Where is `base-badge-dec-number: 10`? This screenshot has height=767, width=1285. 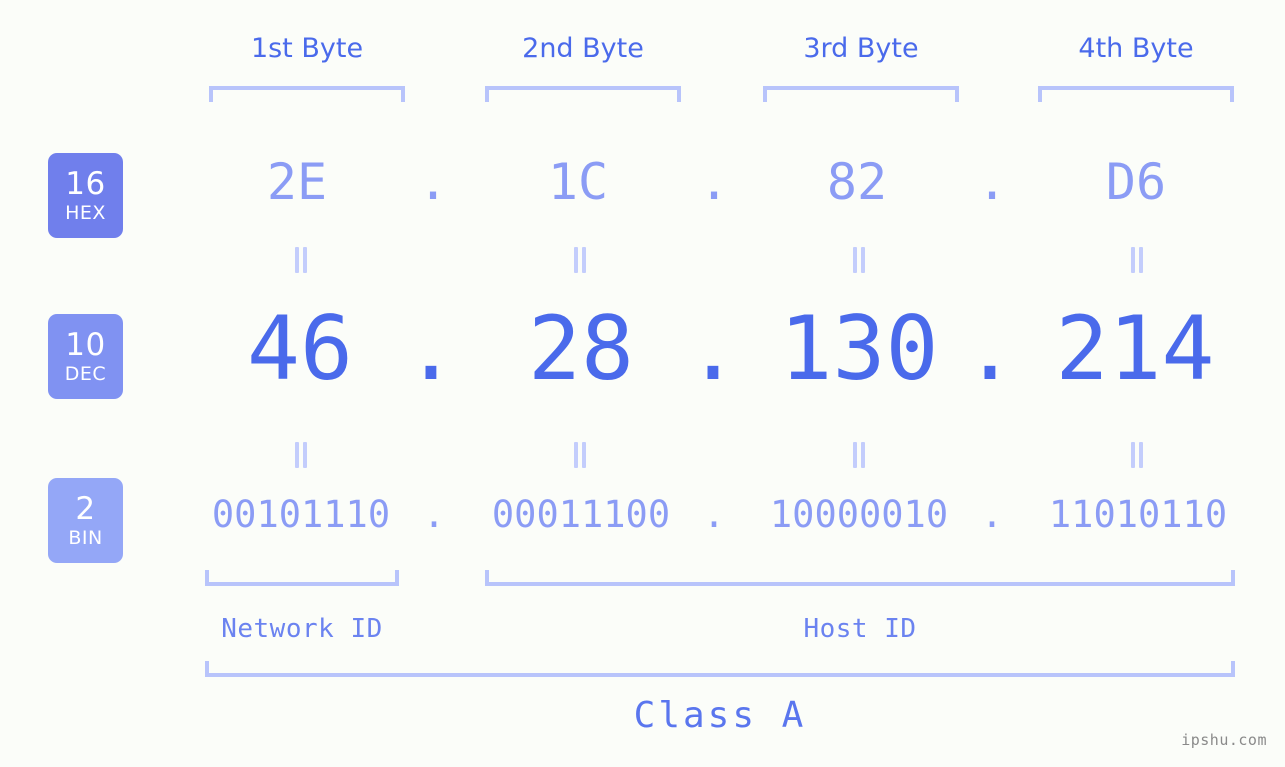
base-badge-dec-number: 10 is located at coordinates (85, 344).